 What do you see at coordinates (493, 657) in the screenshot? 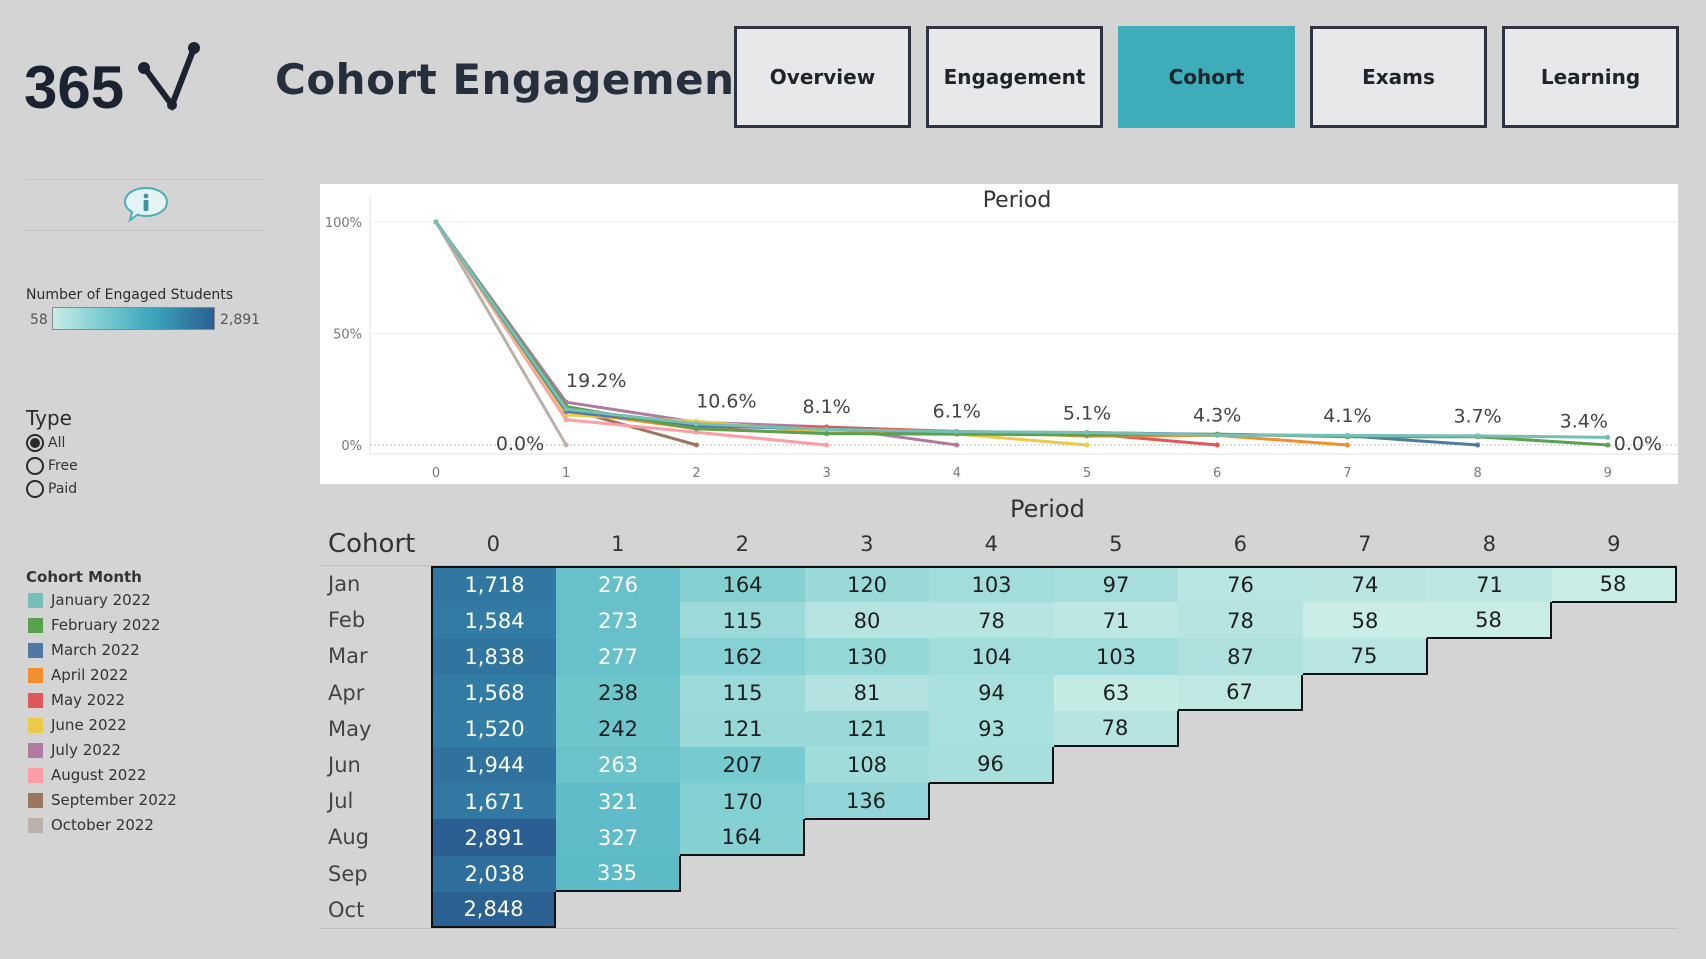
I see `cohort-cell: 1,838` at bounding box center [493, 657].